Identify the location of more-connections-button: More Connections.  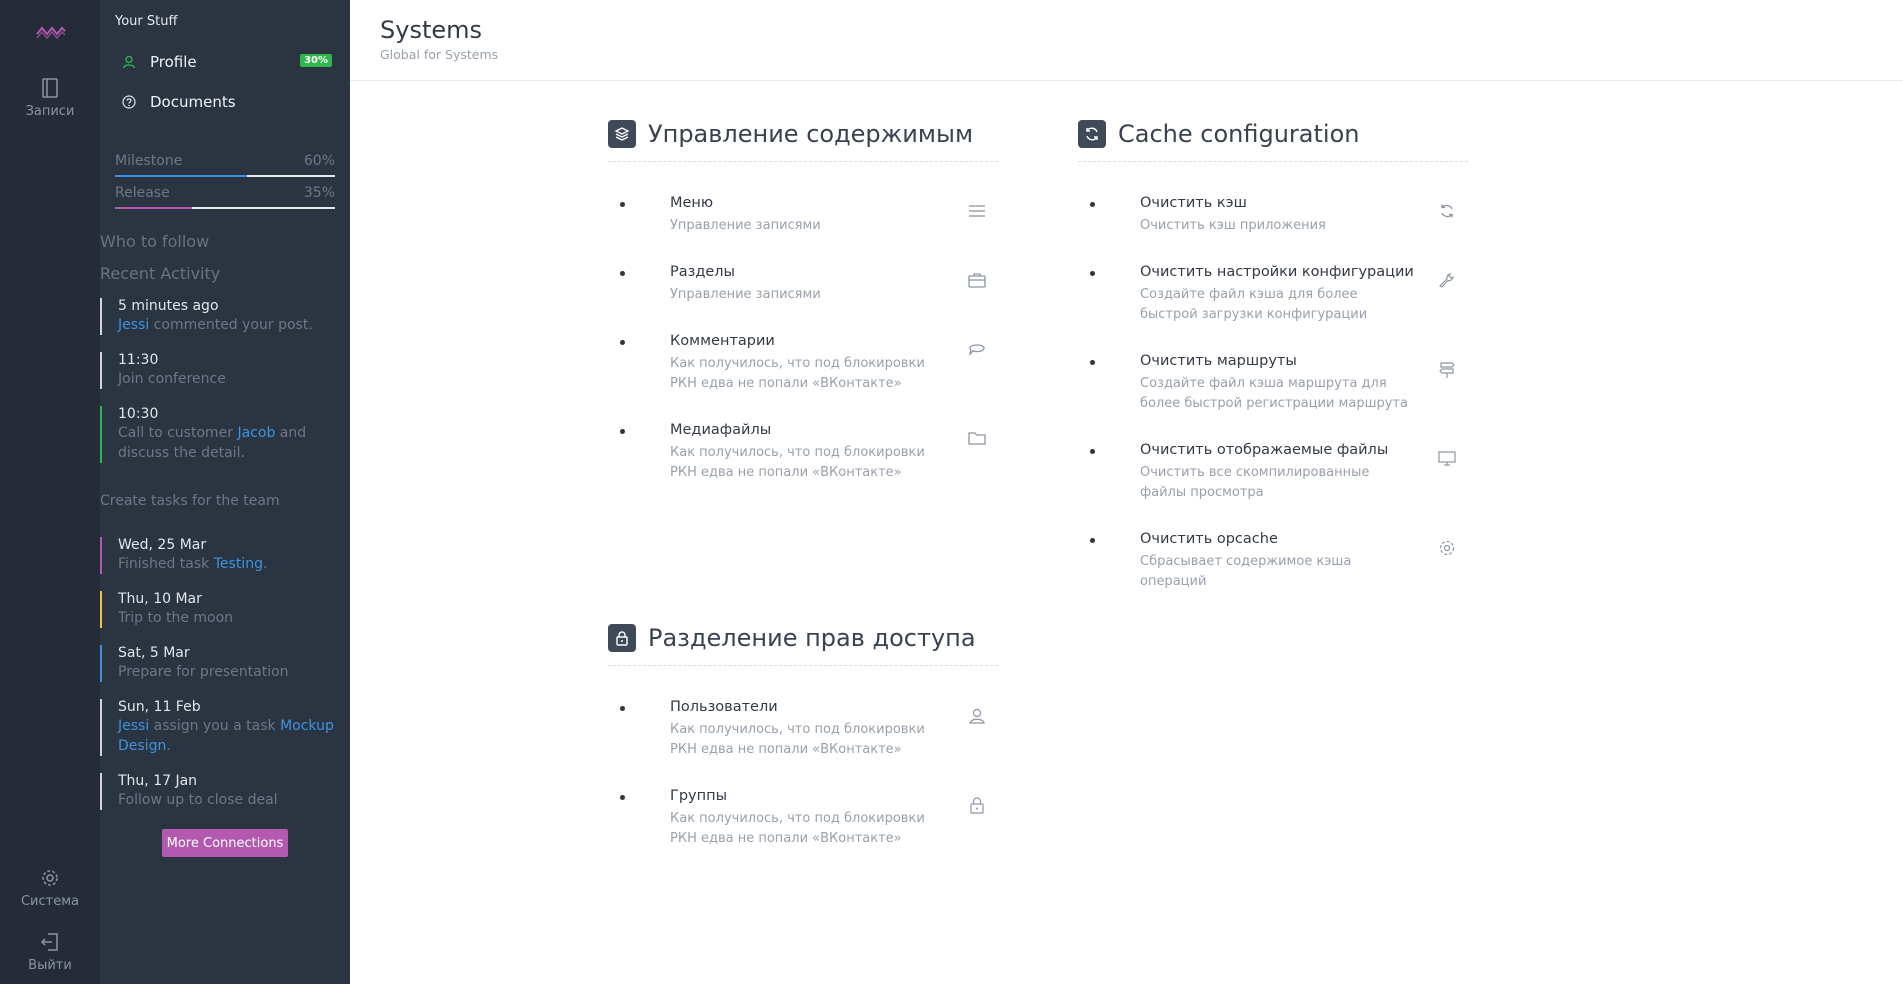
(225, 843).